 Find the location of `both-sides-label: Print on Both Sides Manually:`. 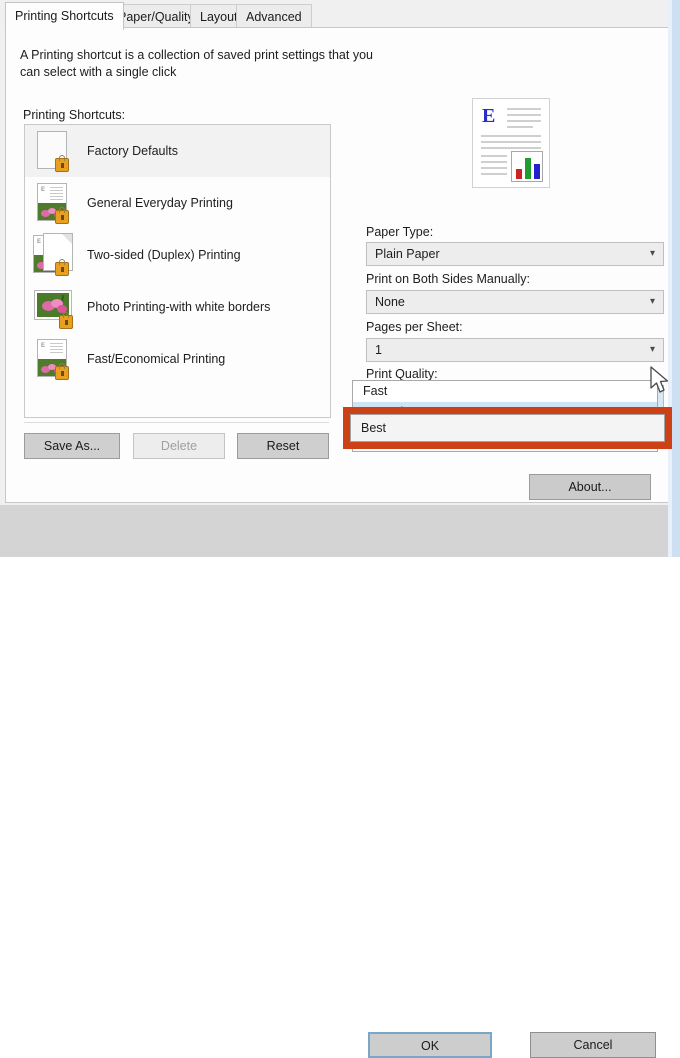

both-sides-label: Print on Both Sides Manually: is located at coordinates (448, 279).